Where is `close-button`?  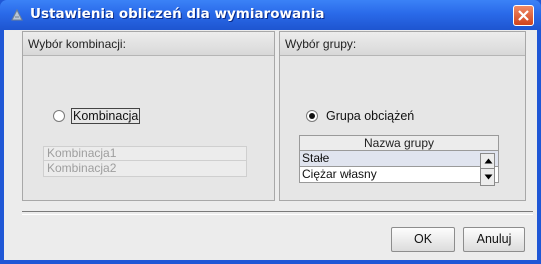
close-button is located at coordinates (523, 15).